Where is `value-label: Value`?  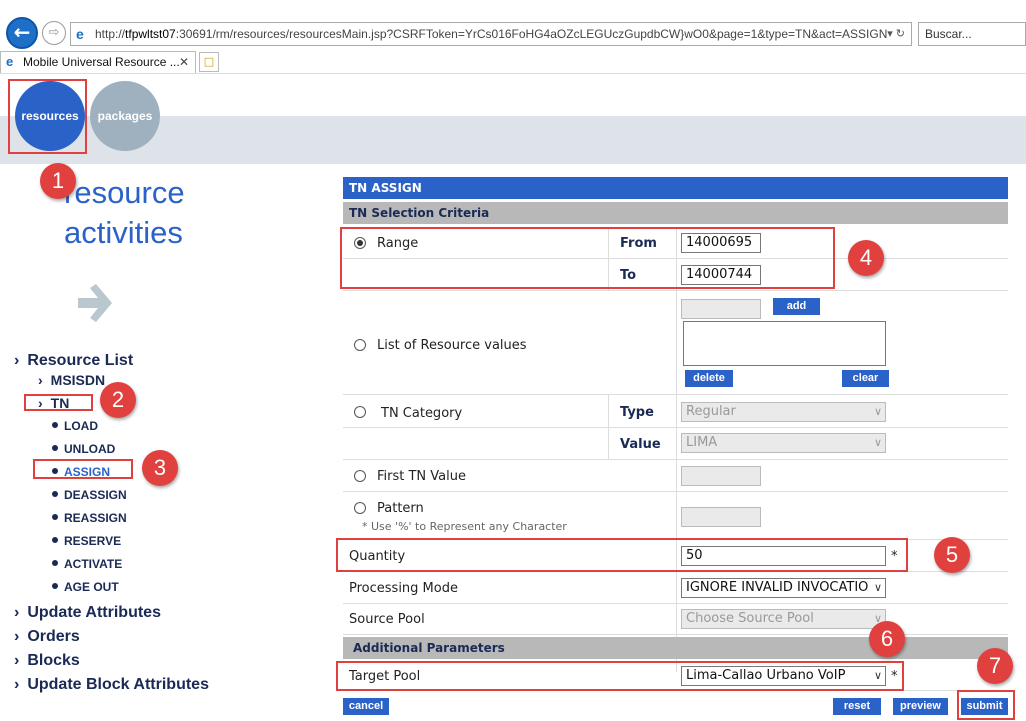
value-label: Value is located at coordinates (640, 444).